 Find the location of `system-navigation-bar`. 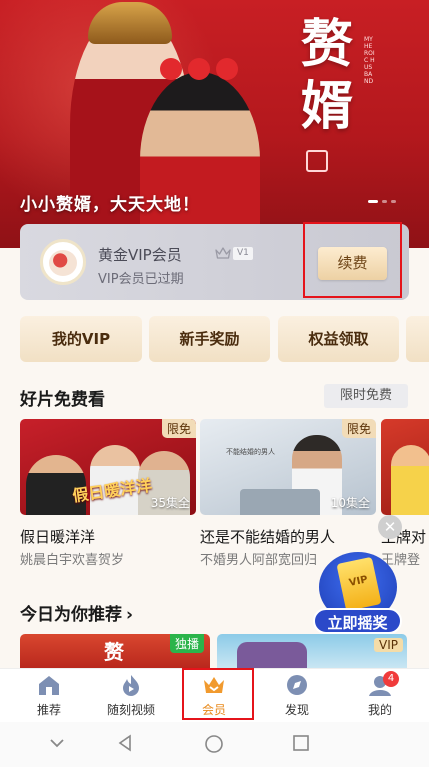

system-navigation-bar is located at coordinates (214, 744).